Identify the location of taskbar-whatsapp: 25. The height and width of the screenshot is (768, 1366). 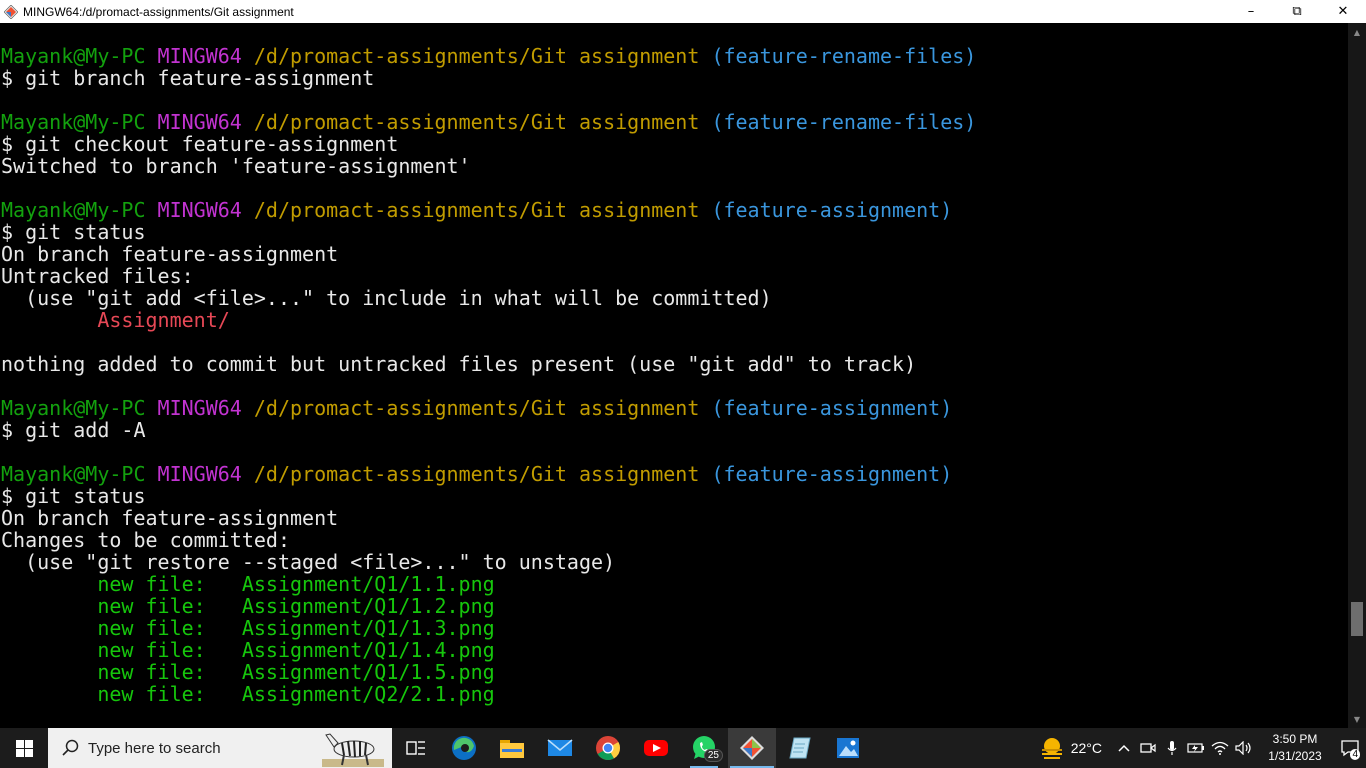
(704, 748).